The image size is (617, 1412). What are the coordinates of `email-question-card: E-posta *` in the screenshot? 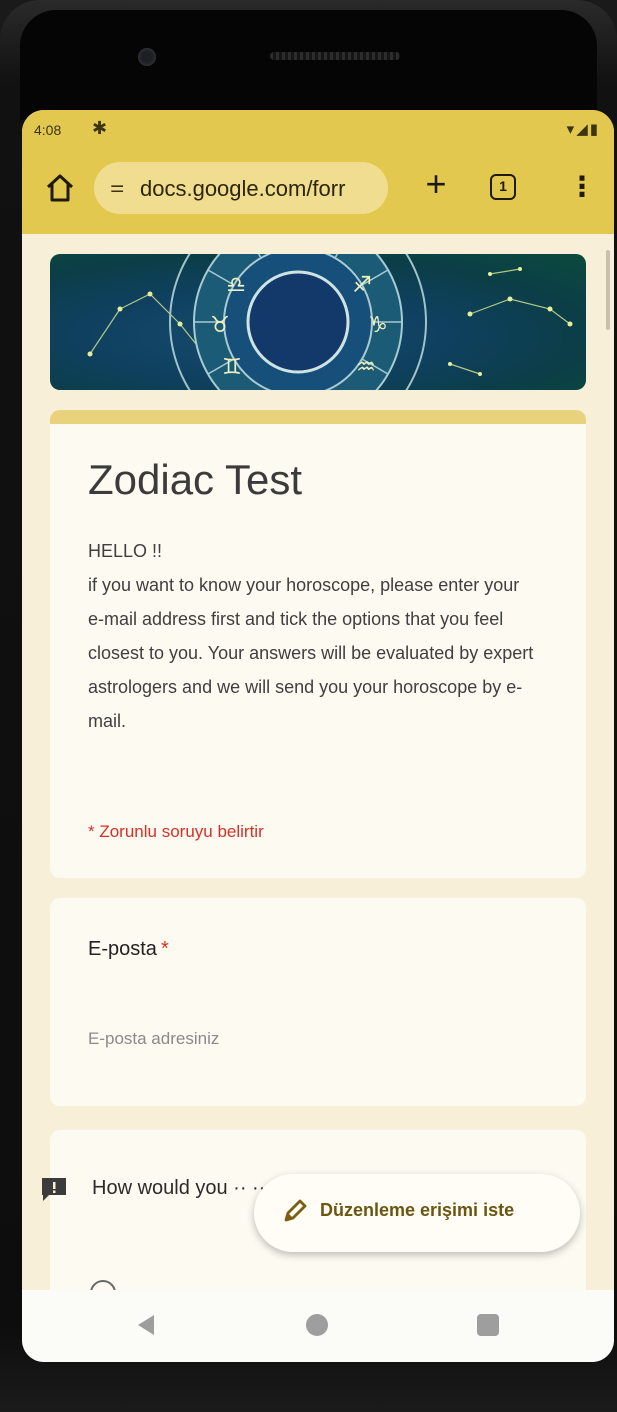 It's located at (318, 1002).